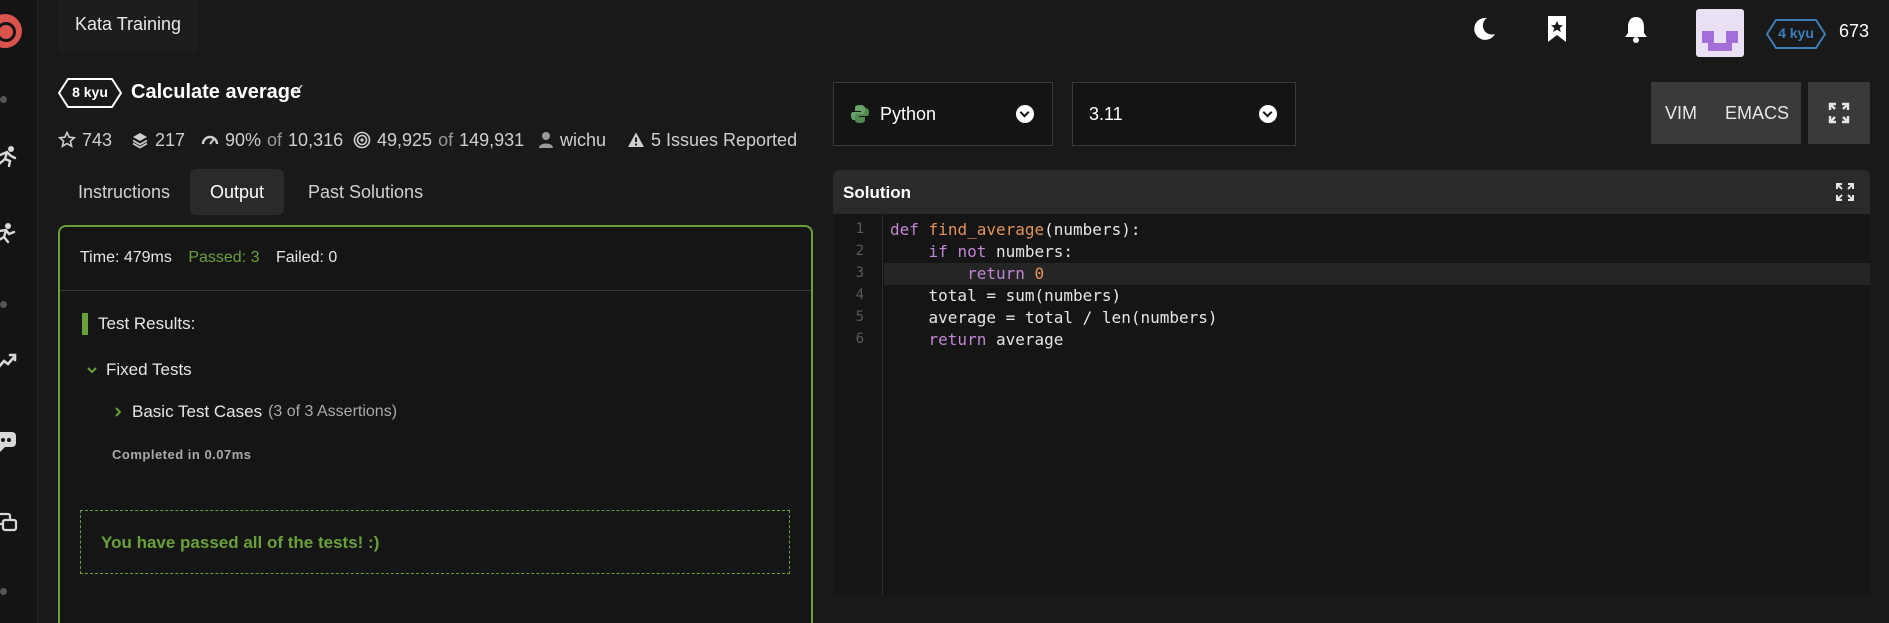  I want to click on code-line: if not numbers:, so click(1377, 252).